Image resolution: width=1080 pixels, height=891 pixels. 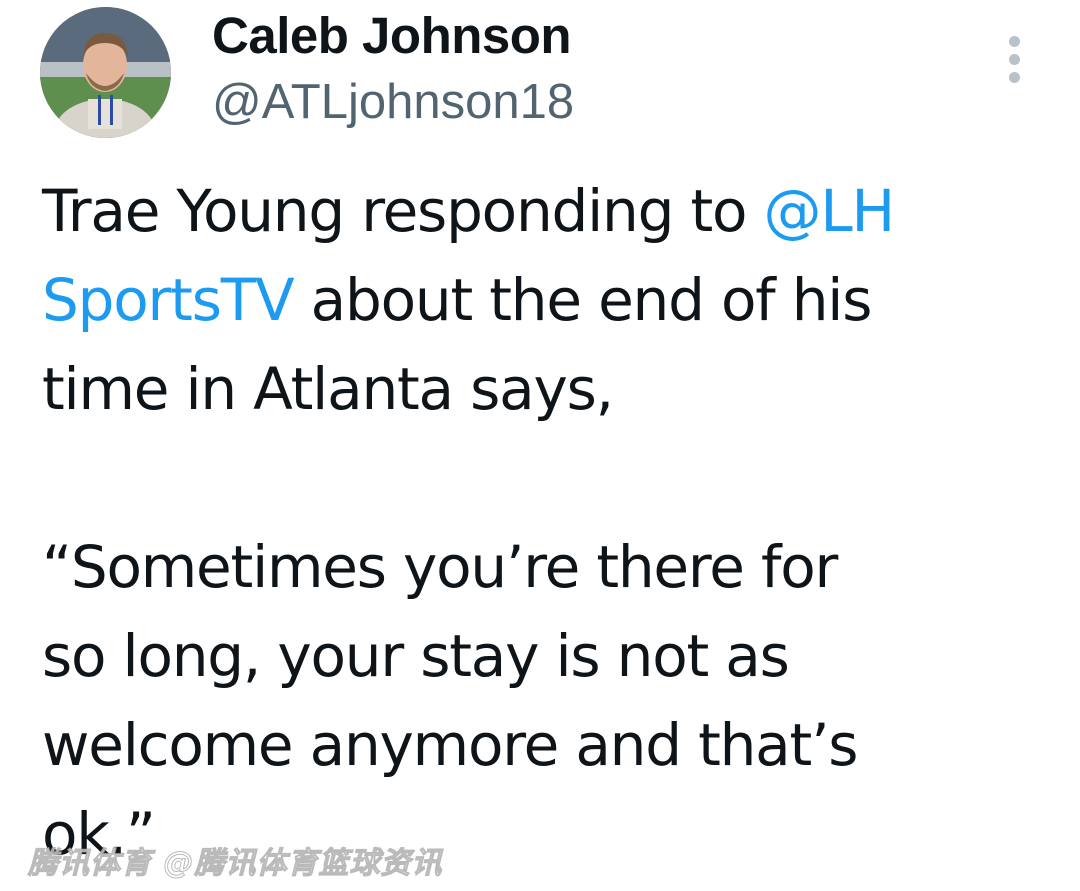 I want to click on avatar, so click(x=105, y=72).